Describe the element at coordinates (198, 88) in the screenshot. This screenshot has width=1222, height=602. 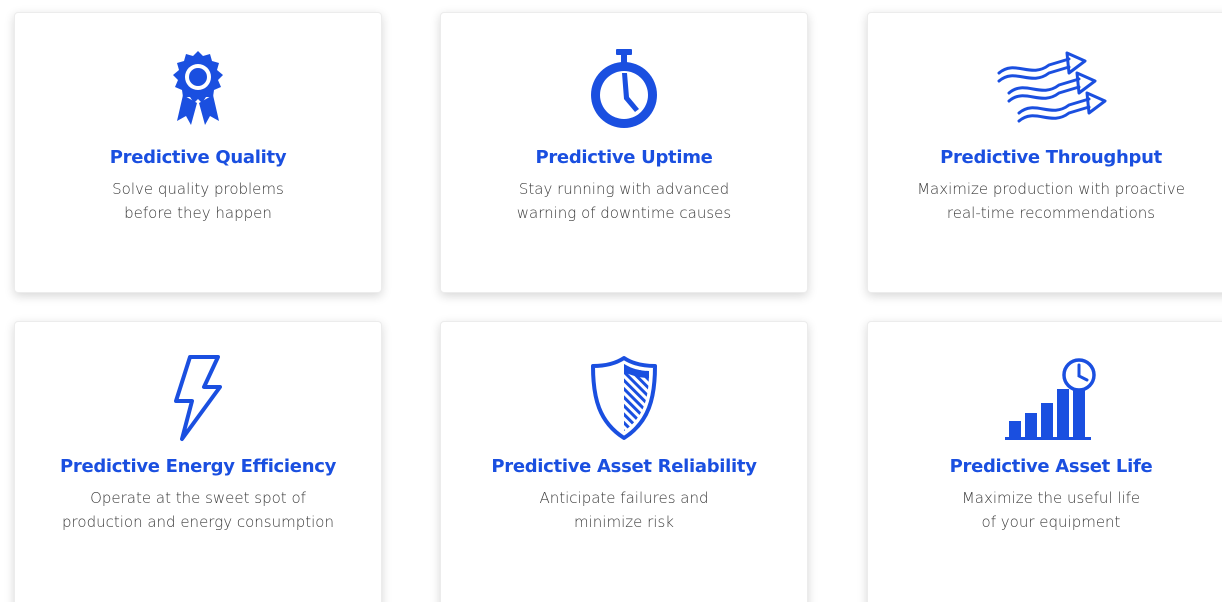
I see `award-ribbon-icon` at that location.